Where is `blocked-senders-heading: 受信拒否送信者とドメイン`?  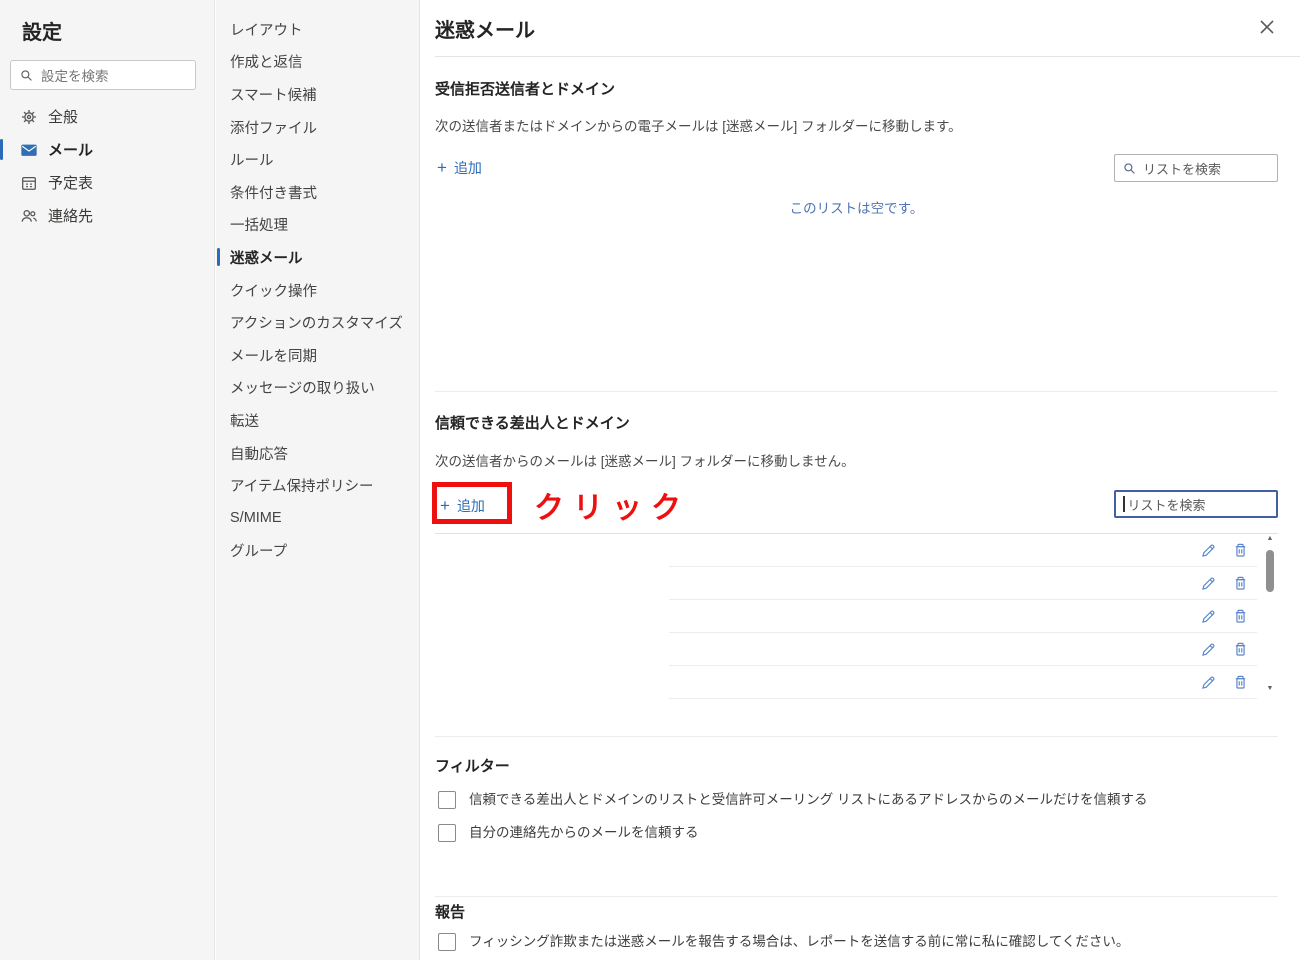 blocked-senders-heading: 受信拒否送信者とドメイン is located at coordinates (525, 89).